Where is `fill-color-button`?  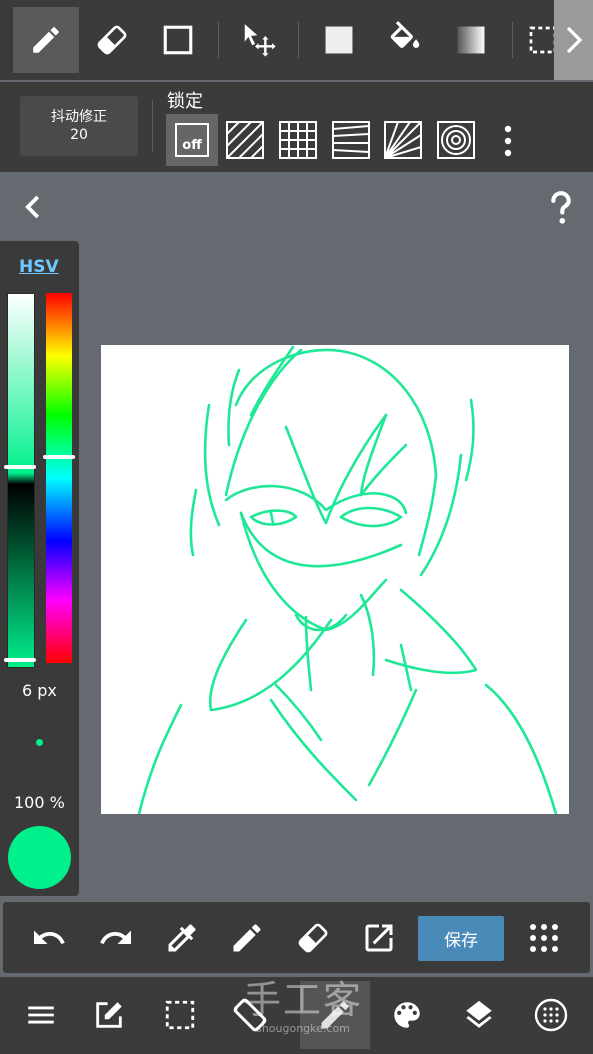
fill-color-button is located at coordinates (339, 40).